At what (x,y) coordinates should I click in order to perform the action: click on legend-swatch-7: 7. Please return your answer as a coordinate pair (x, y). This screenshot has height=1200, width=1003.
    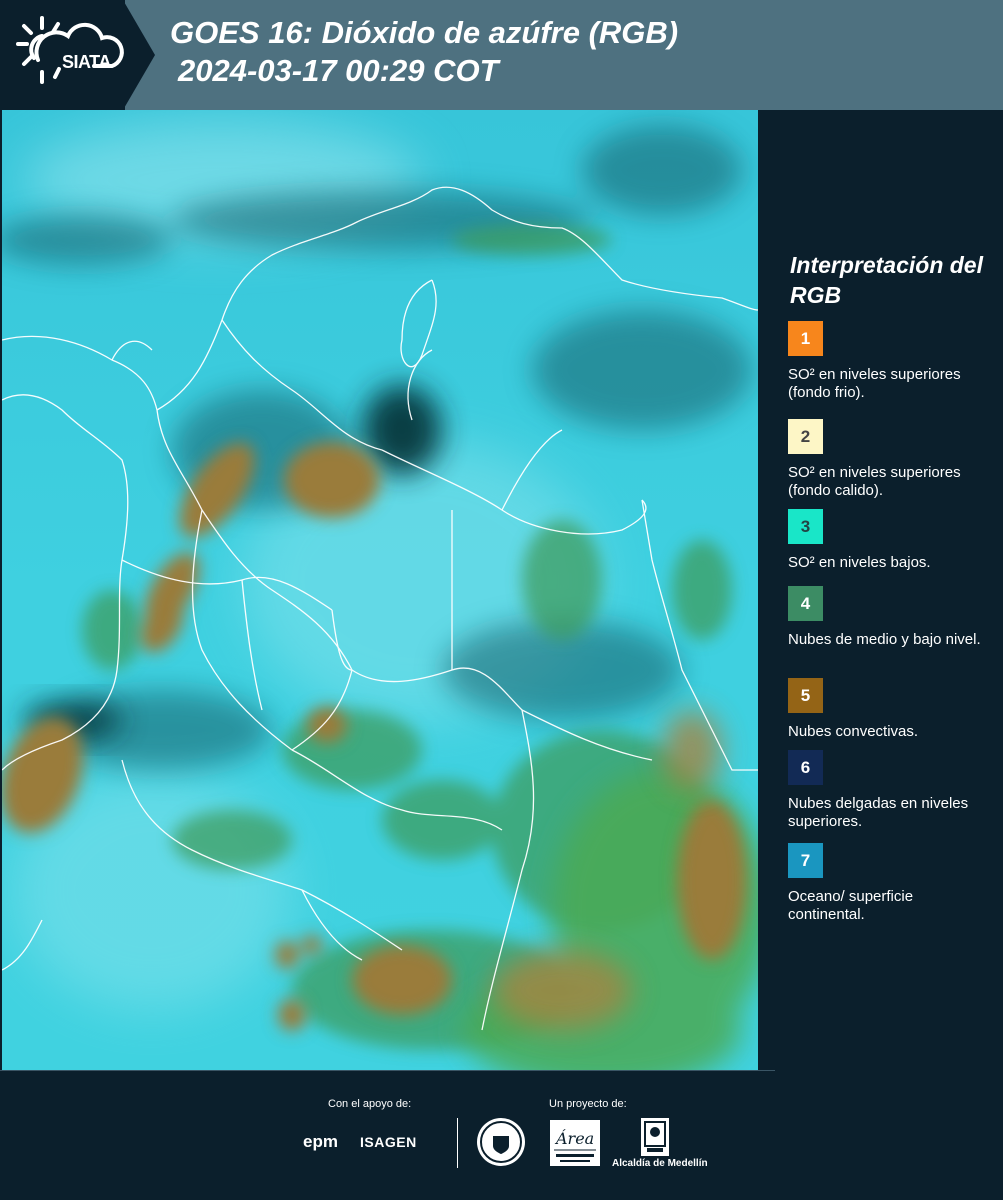
    Looking at the image, I should click on (805, 860).